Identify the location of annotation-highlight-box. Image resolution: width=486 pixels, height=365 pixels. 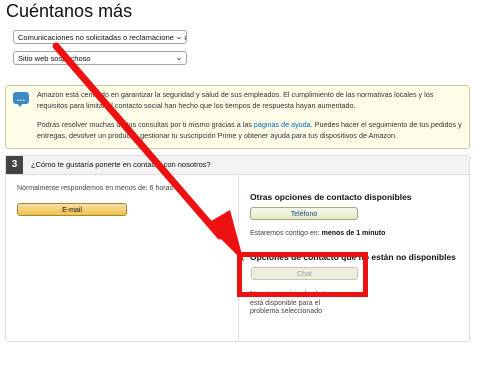
(302, 274).